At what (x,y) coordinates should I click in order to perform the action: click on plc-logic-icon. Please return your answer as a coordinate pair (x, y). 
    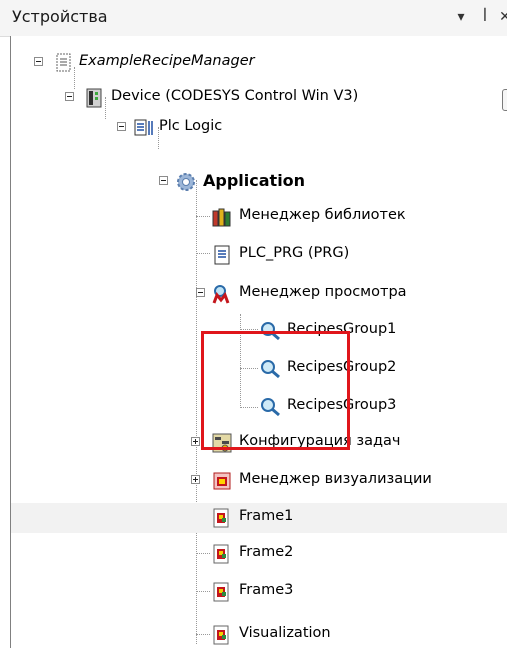
    Looking at the image, I should click on (143, 127).